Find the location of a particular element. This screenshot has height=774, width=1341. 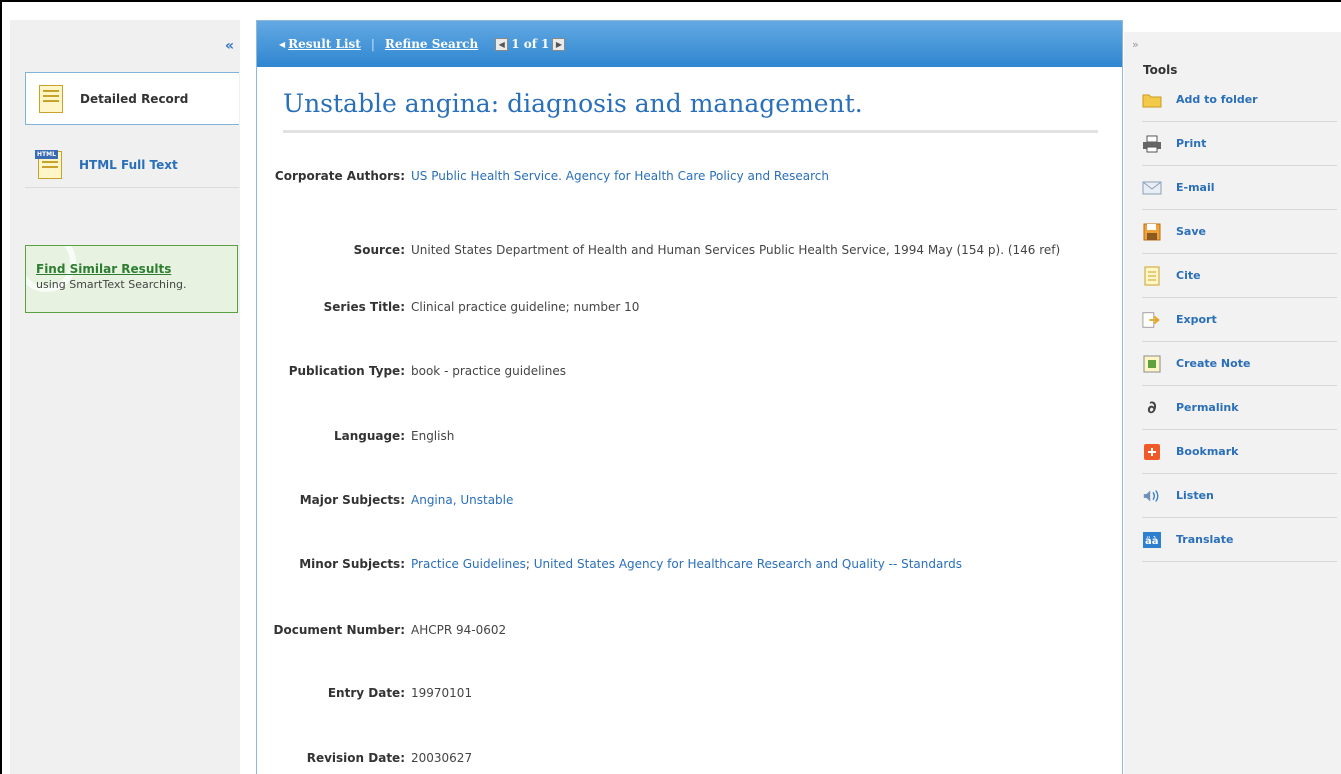

folder-icon is located at coordinates (1152, 100).